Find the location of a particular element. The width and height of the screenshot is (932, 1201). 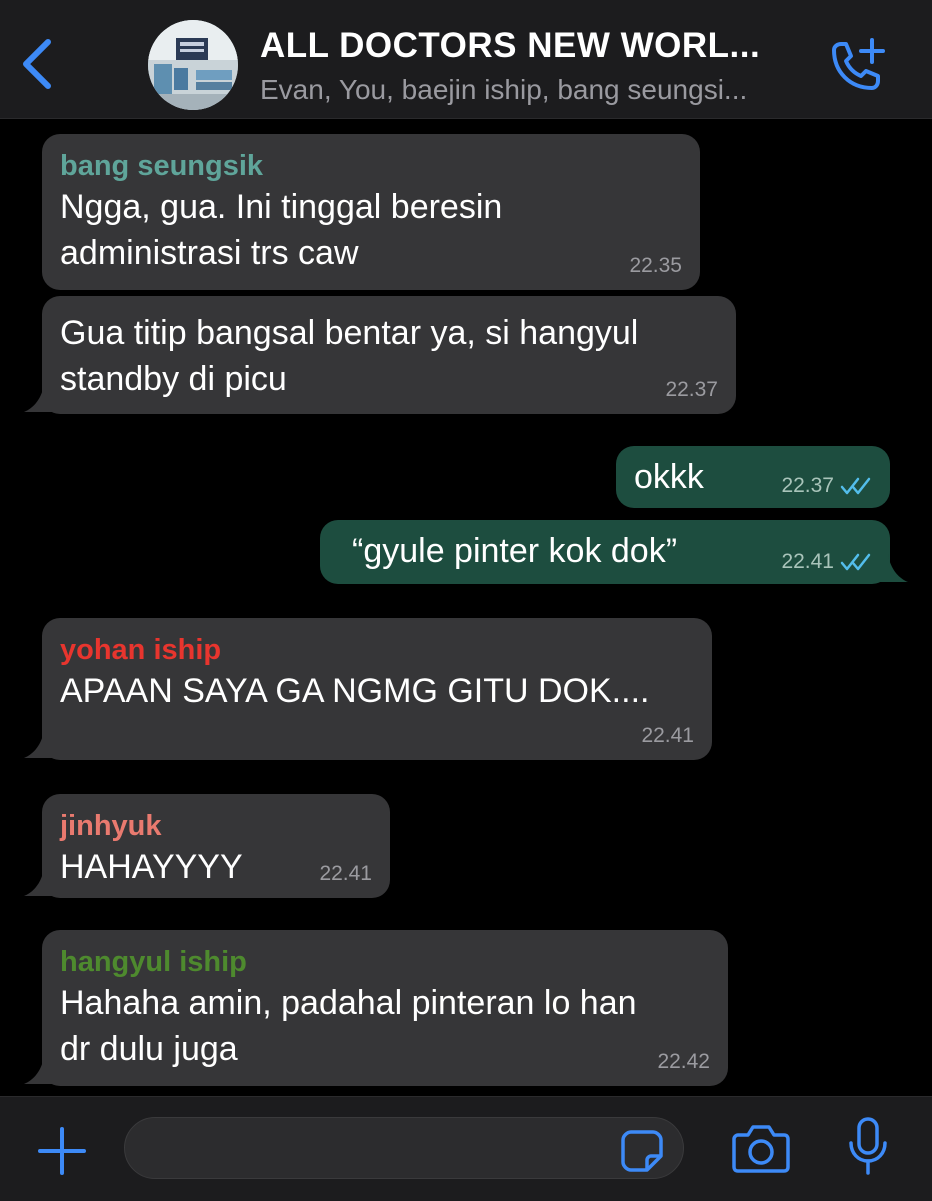

message-sender: hangyul iship is located at coordinates (153, 962).